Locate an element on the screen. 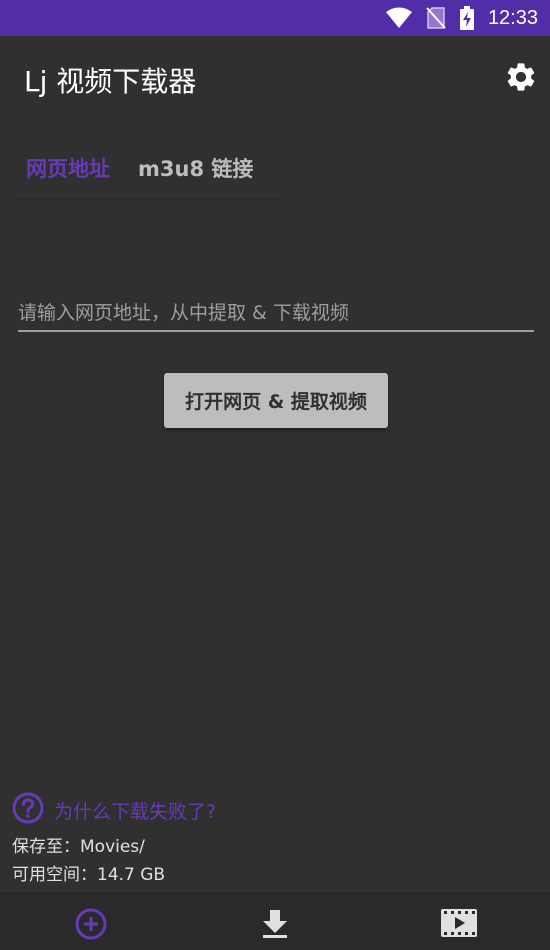 The width and height of the screenshot is (550, 950). save-location: 保存至：Movies/ is located at coordinates (78, 847).